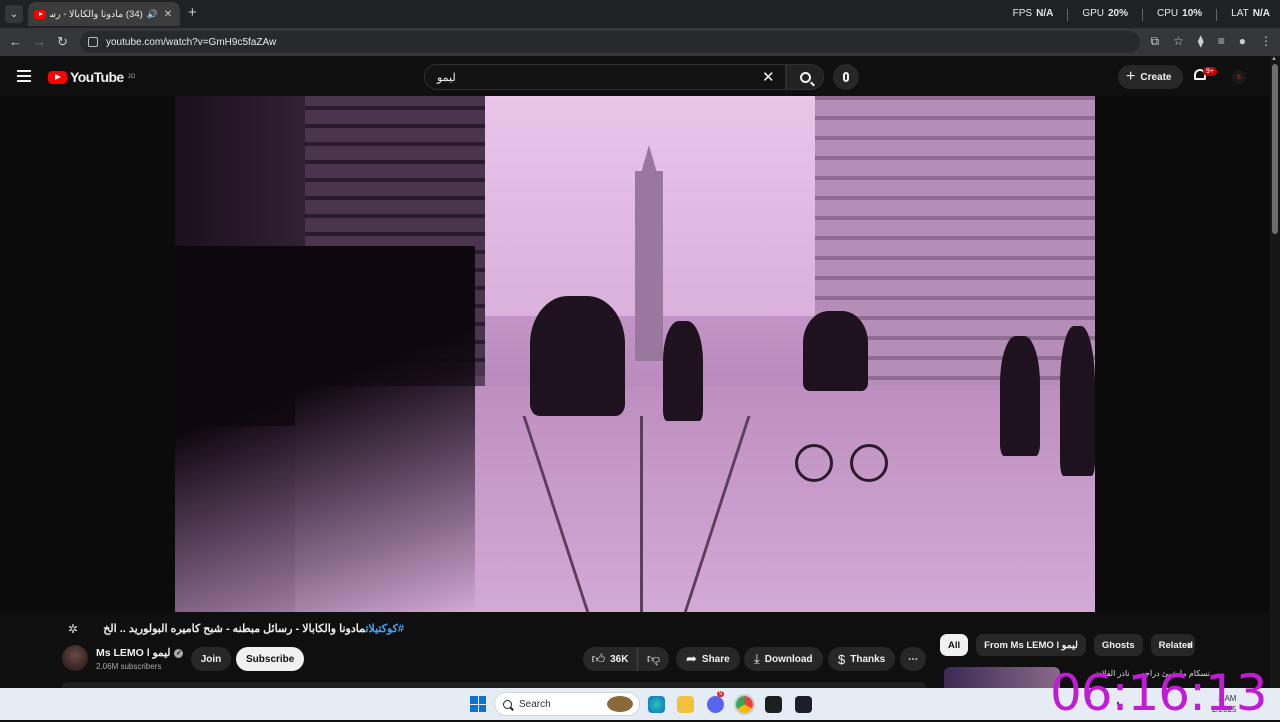 This screenshot has height=722, width=1280. What do you see at coordinates (1180, 13) in the screenshot?
I see `cpu-stat: CPU 10%` at bounding box center [1180, 13].